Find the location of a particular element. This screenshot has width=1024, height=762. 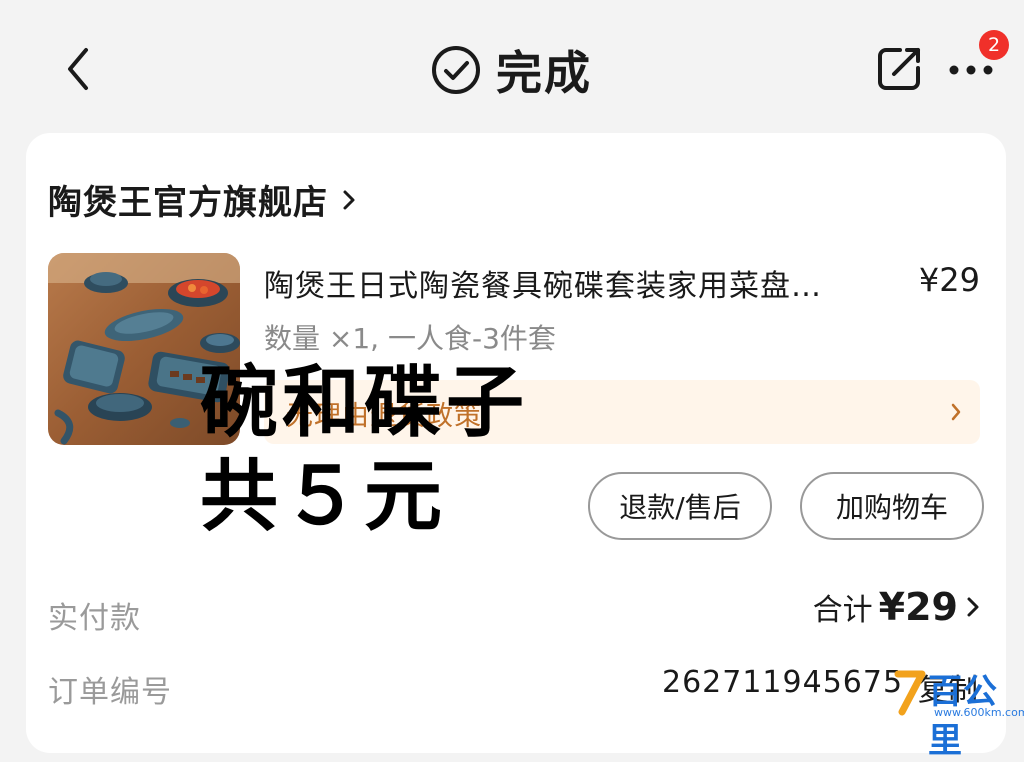

page-title: 完成 is located at coordinates (511, 70).